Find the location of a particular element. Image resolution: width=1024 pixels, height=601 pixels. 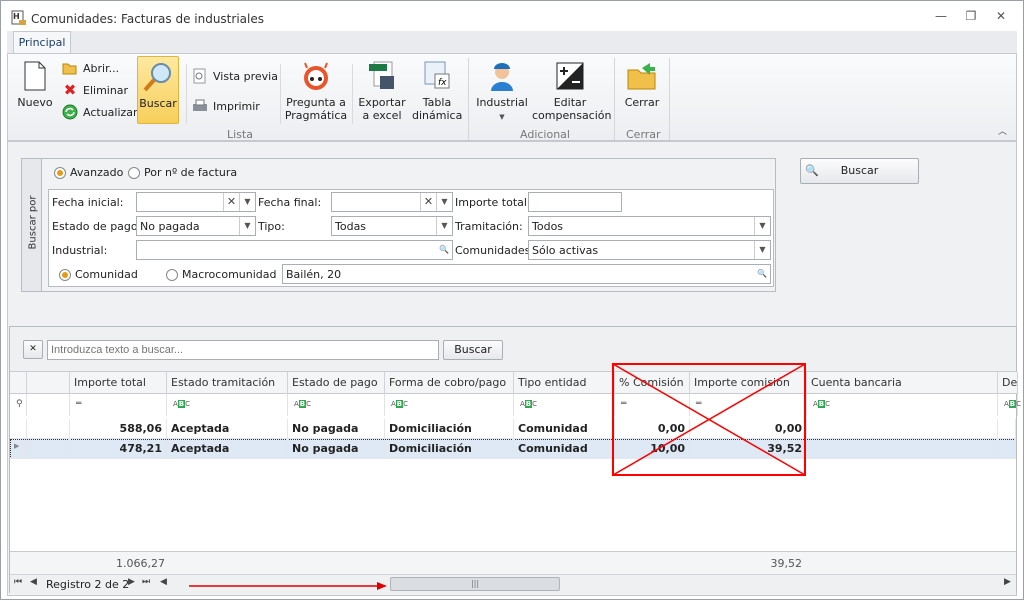

radio-comunidad: Comunidad is located at coordinates (98, 274).